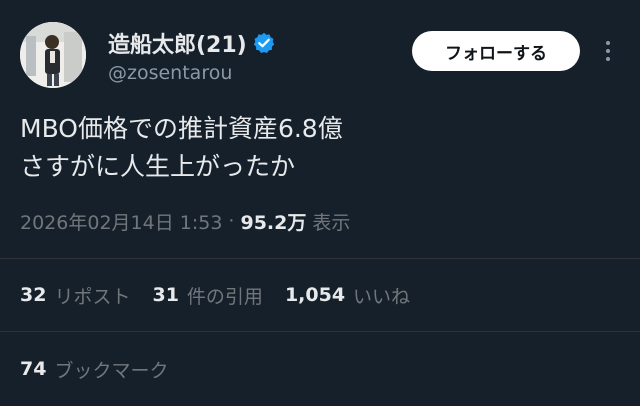 Image resolution: width=640 pixels, height=406 pixels. Describe the element at coordinates (33, 369) in the screenshot. I see `bookmarks-count: 74` at that location.